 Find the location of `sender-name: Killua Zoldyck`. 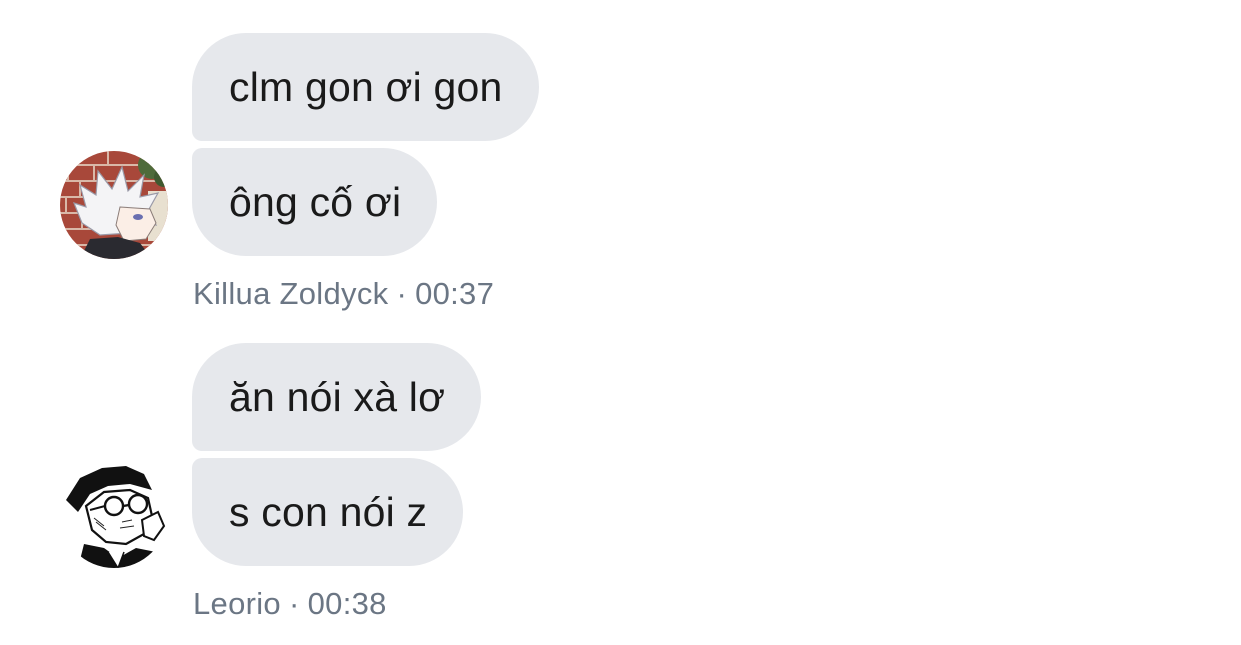

sender-name: Killua Zoldyck is located at coordinates (290, 293).